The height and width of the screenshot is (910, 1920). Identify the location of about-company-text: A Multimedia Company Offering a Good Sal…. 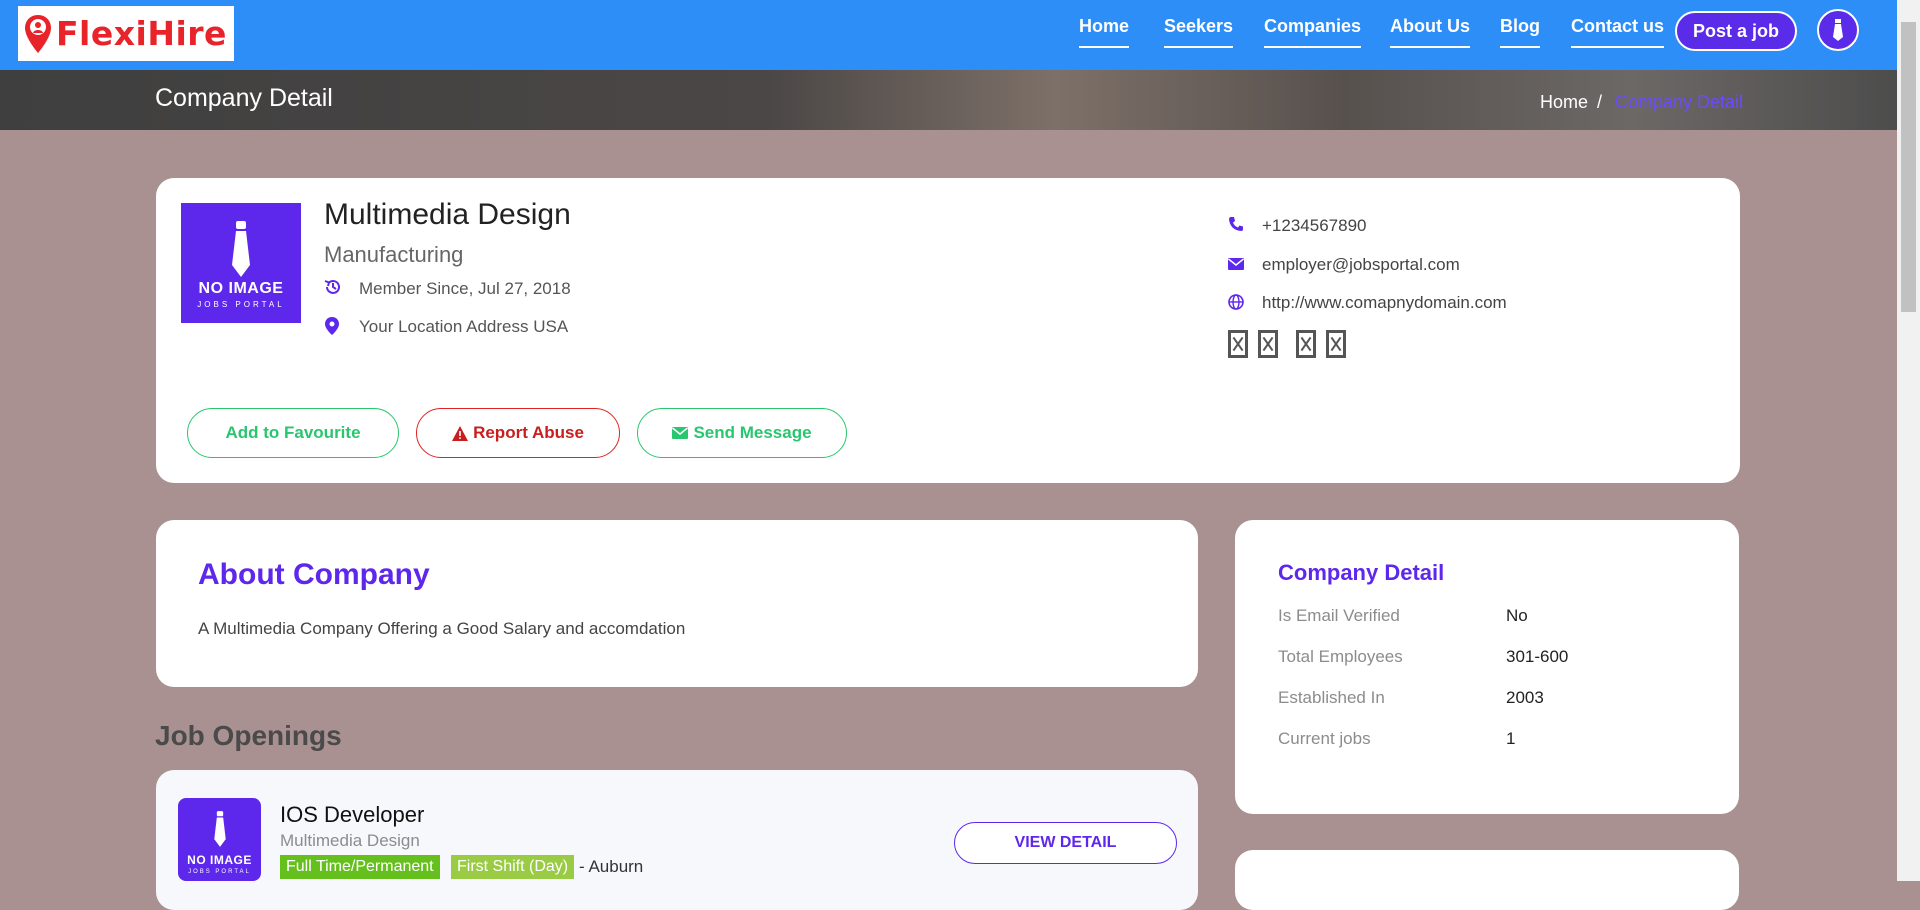
(442, 628).